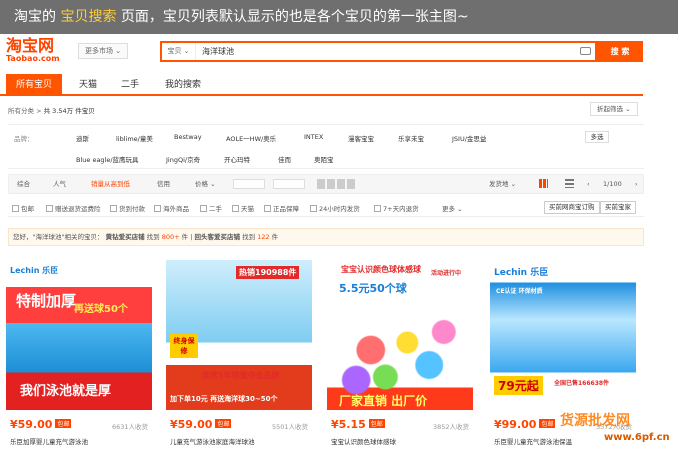 This screenshot has height=464, width=678. What do you see at coordinates (191, 424) in the screenshot?
I see `price-value: ¥59.00` at bounding box center [191, 424].